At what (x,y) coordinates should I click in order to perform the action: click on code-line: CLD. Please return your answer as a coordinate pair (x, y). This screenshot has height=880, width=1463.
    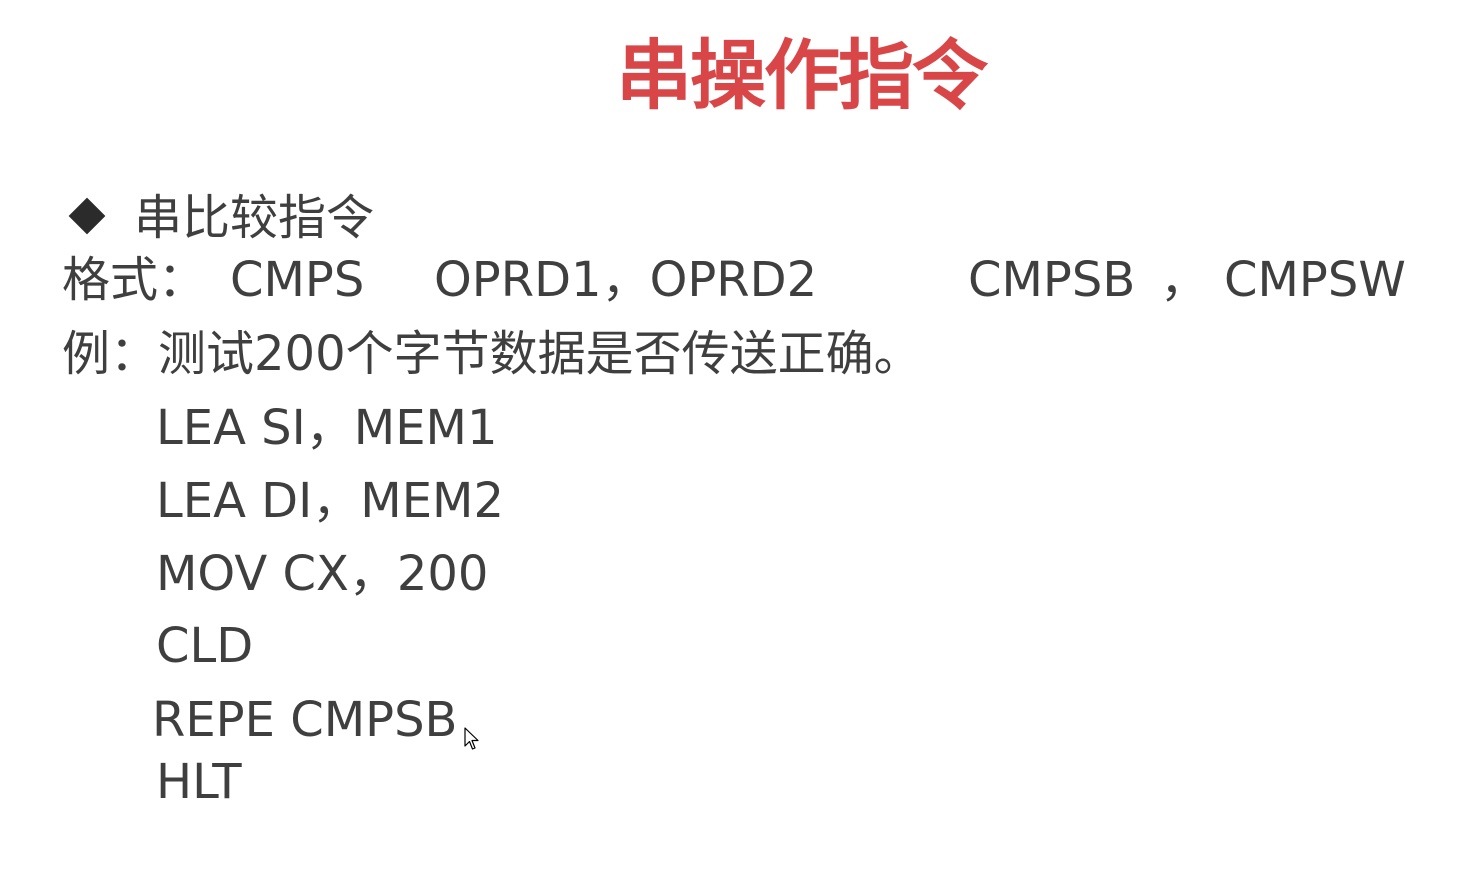
    Looking at the image, I should click on (205, 646).